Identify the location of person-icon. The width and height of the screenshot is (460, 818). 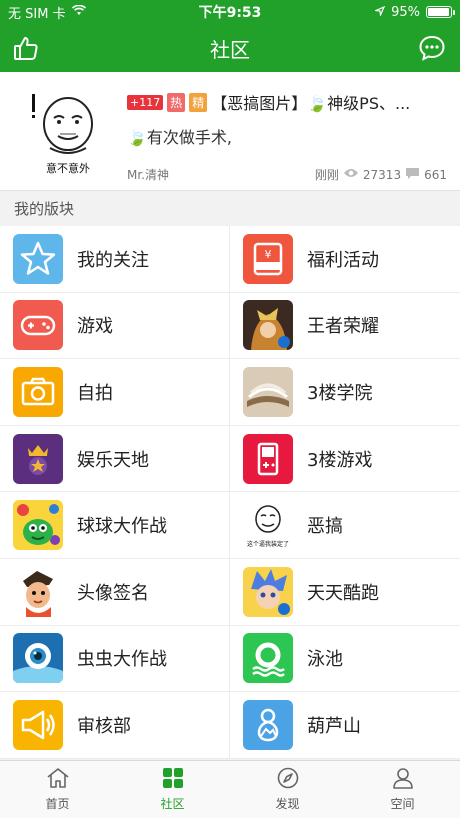
(403, 779).